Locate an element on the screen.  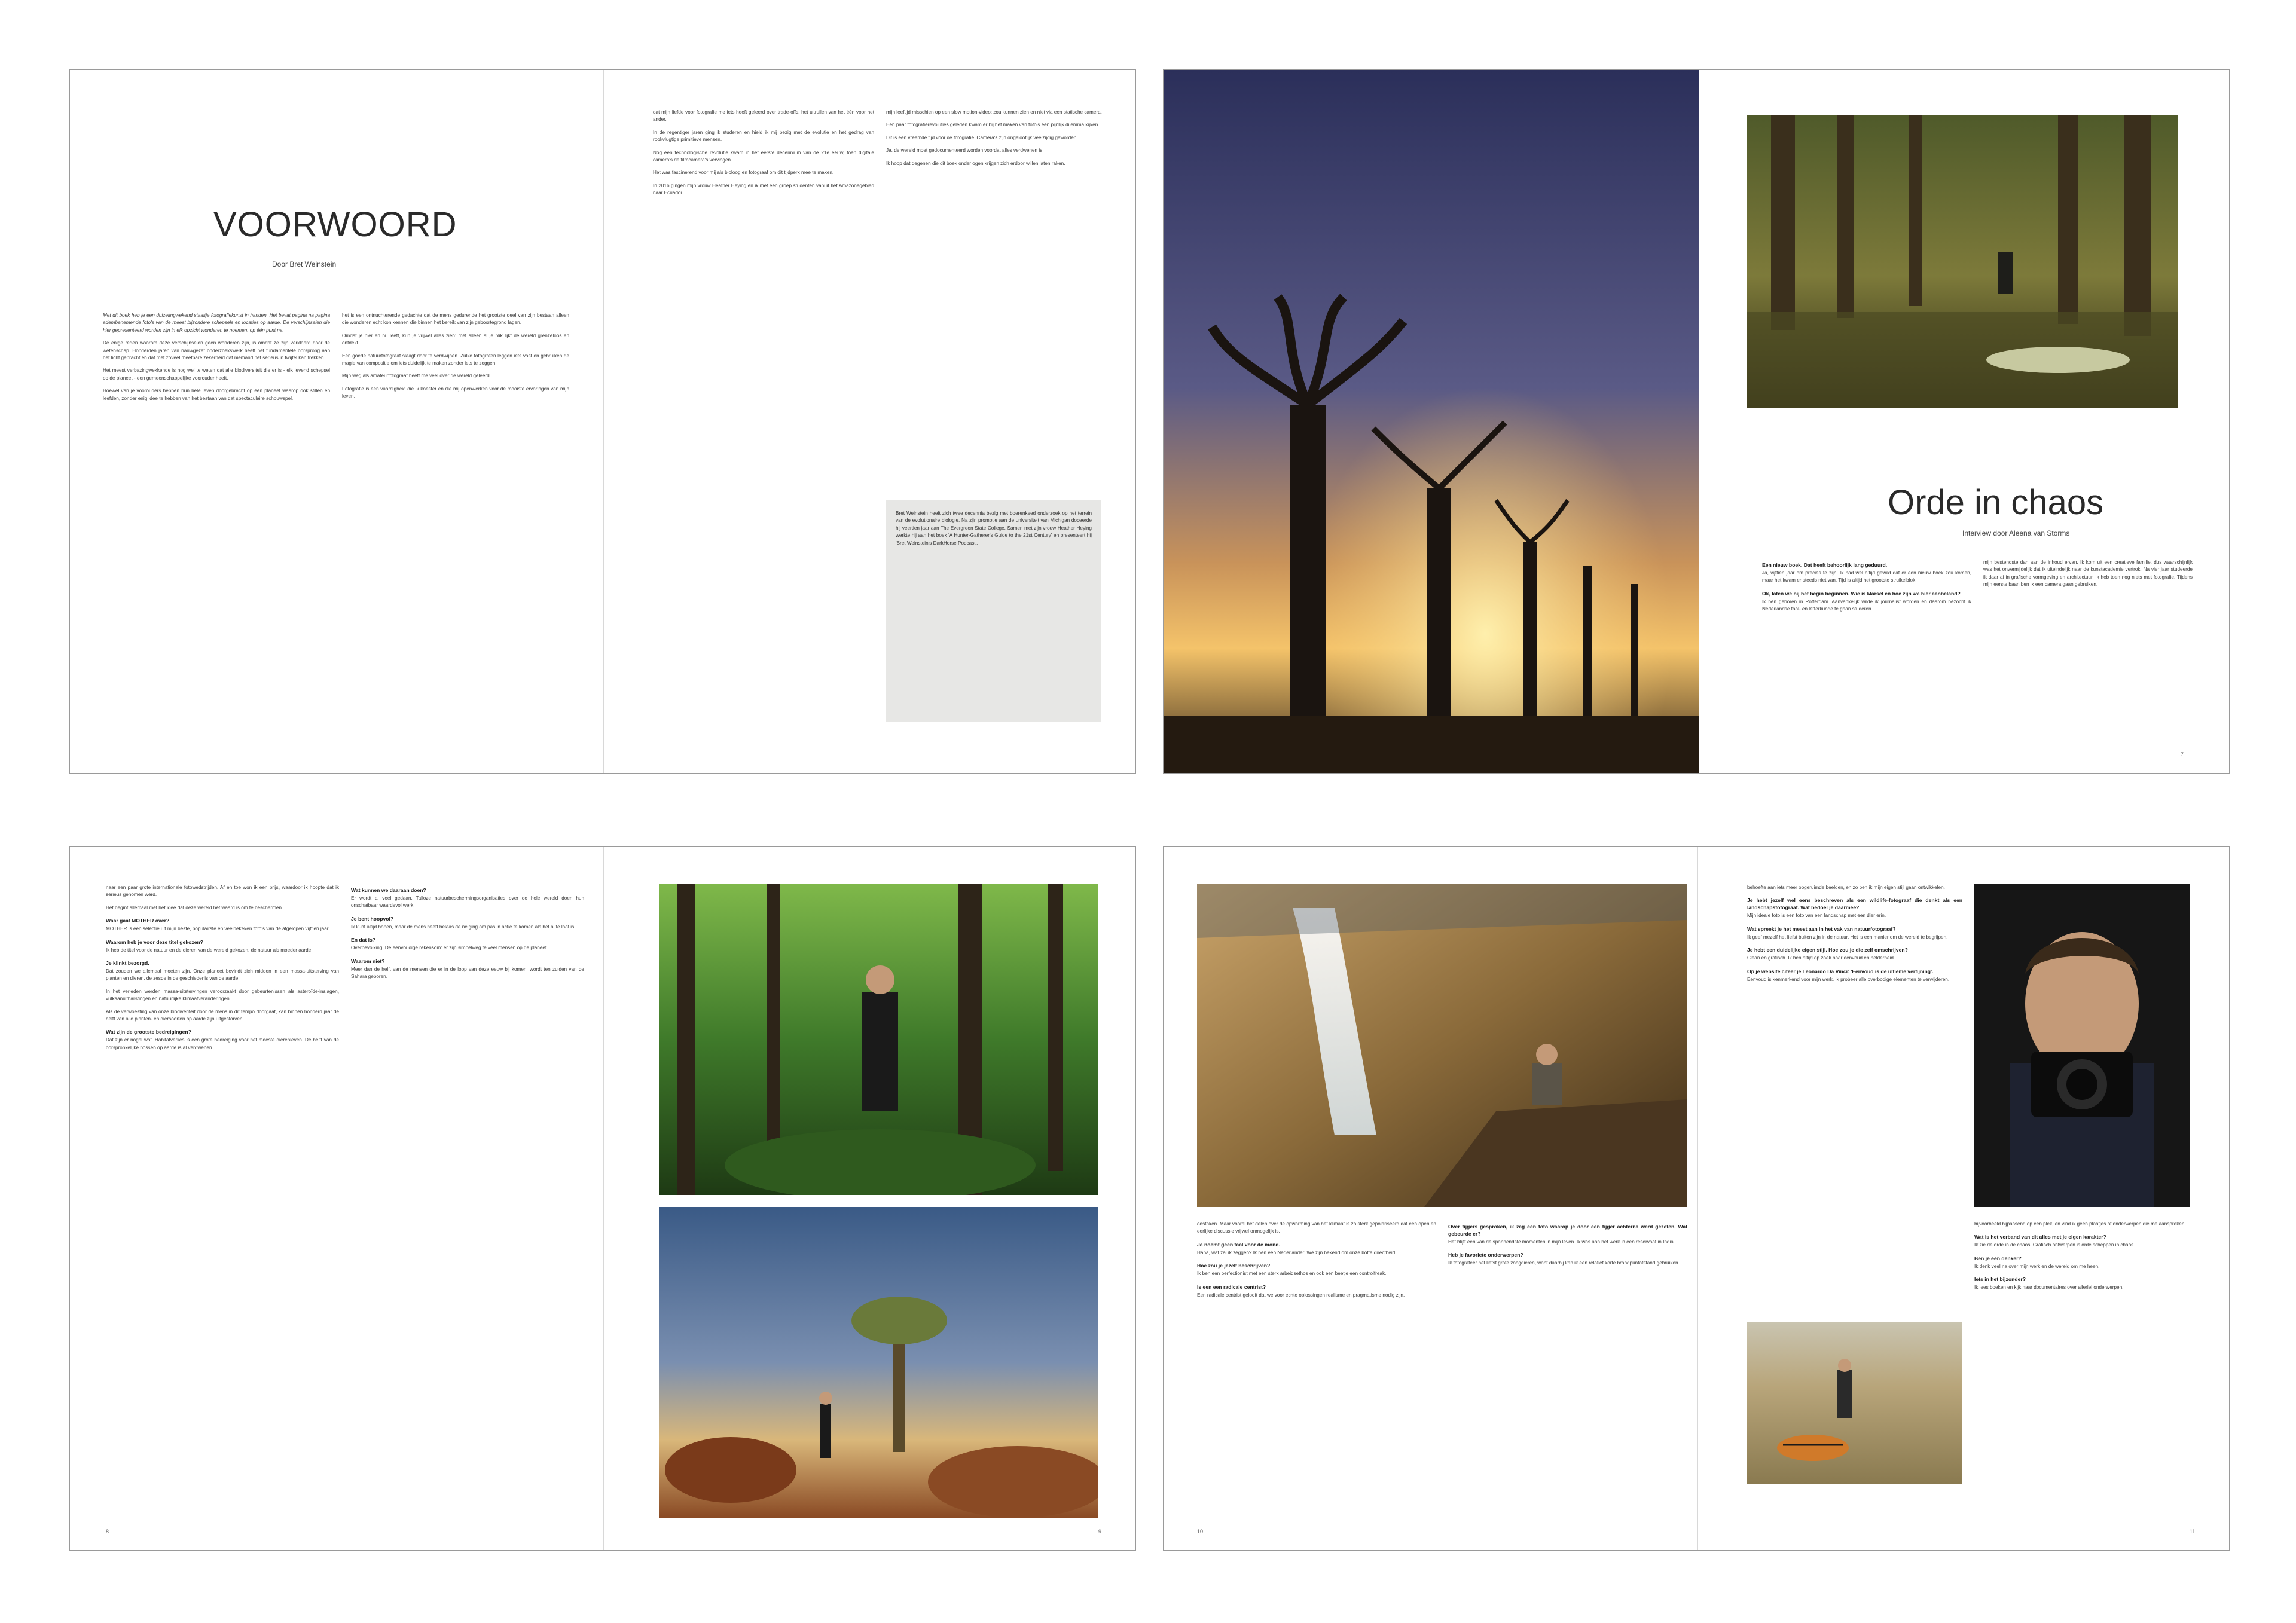
page-title: VOORWOORD is located at coordinates (335, 225).